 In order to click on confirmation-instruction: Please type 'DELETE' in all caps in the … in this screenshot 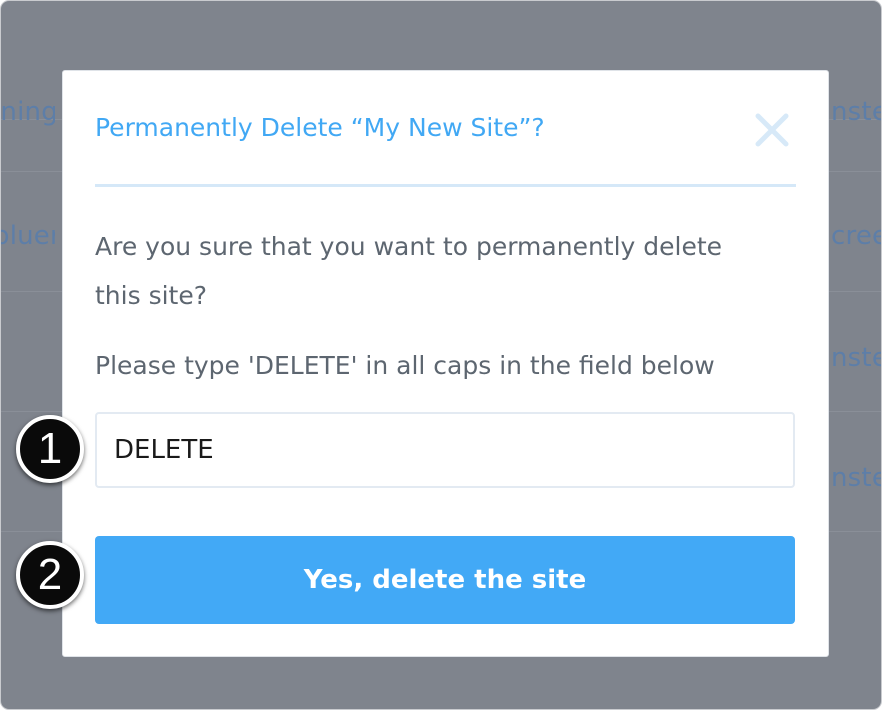, I will do `click(405, 365)`.